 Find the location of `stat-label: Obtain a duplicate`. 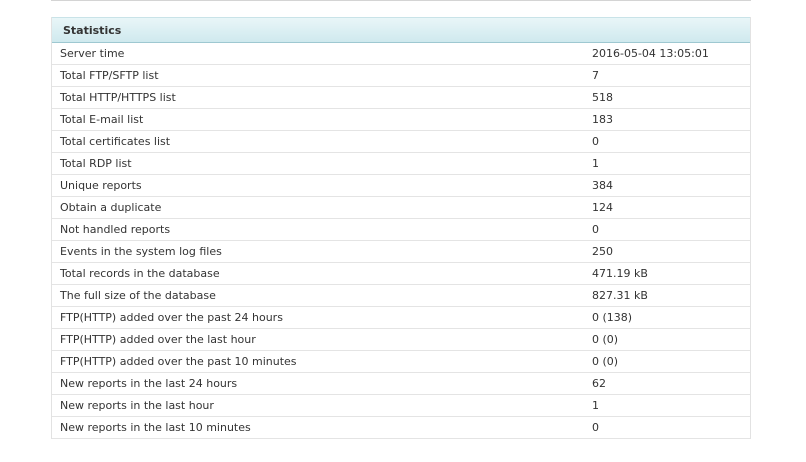

stat-label: Obtain a duplicate is located at coordinates (318, 207).